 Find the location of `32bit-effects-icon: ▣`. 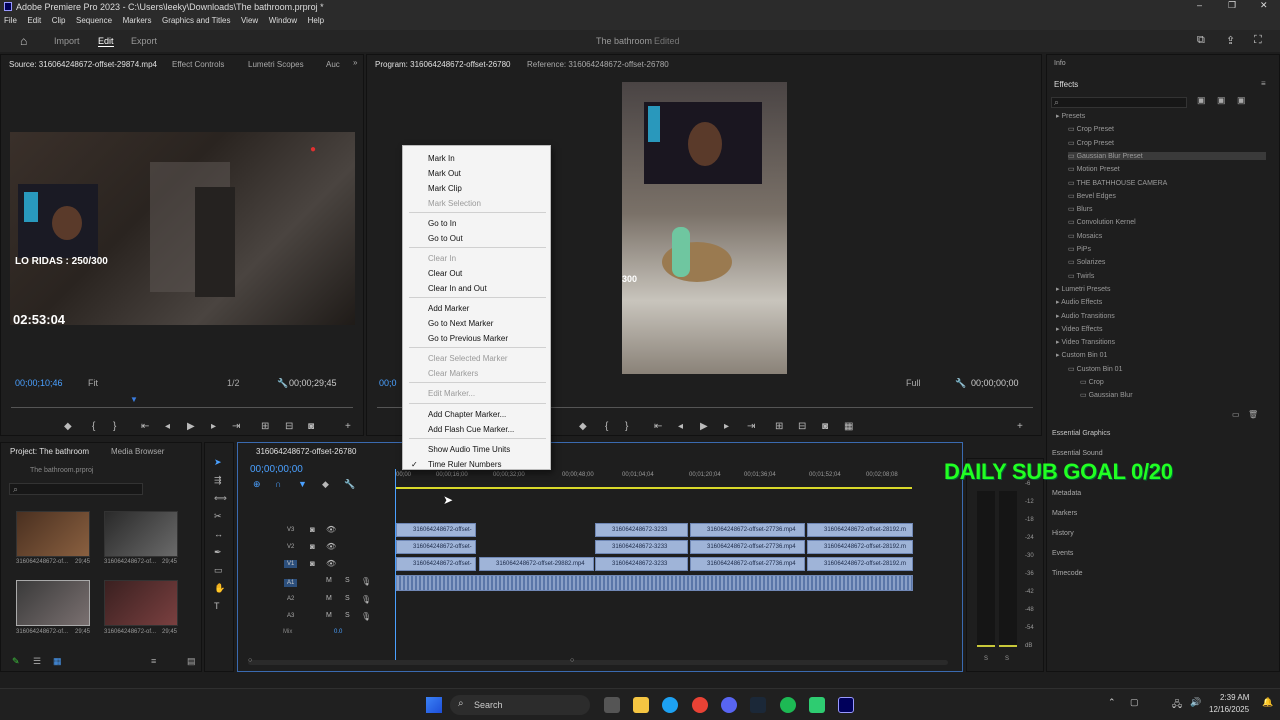

32bit-effects-icon: ▣ is located at coordinates (1221, 100).